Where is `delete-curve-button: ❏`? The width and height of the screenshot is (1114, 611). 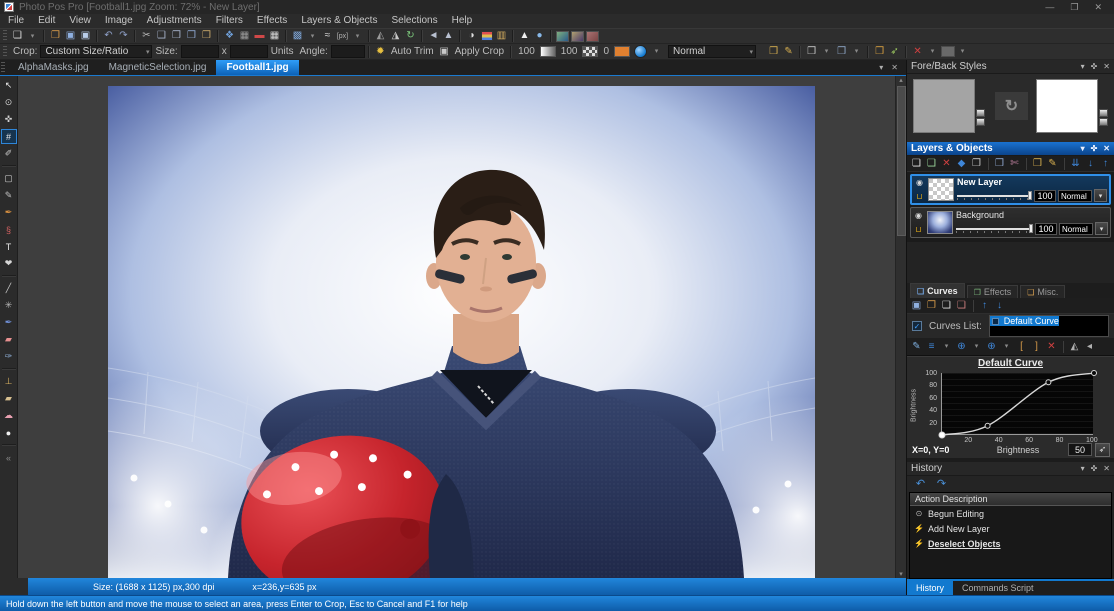
delete-curve-button: ❏ is located at coordinates (961, 306).